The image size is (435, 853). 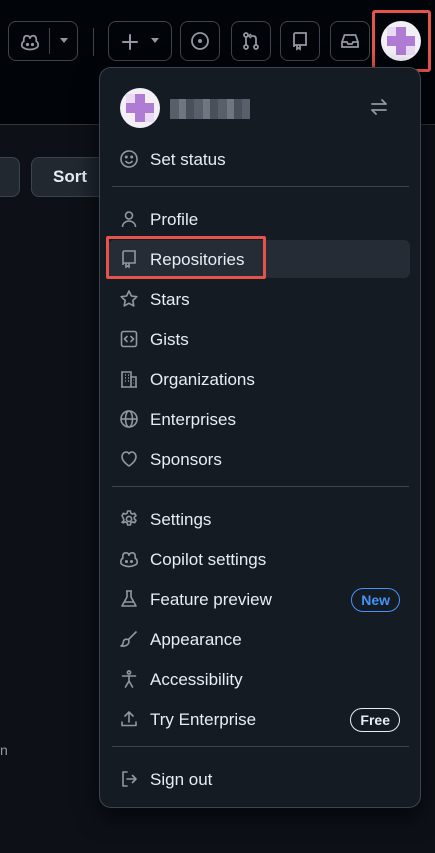 I want to click on menu-item-label: Repositories, so click(x=197, y=259).